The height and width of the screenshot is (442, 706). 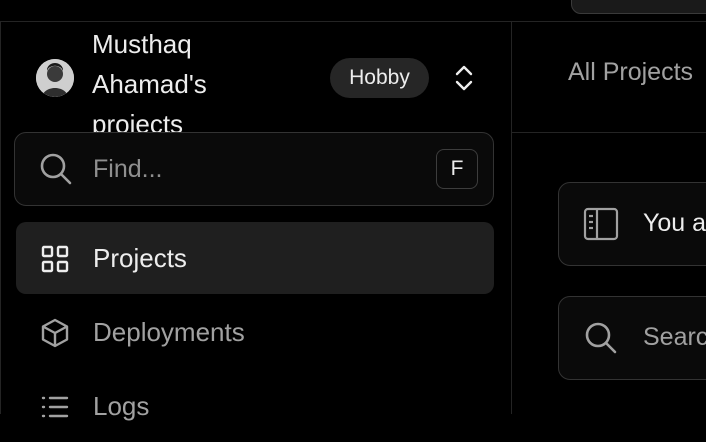 What do you see at coordinates (121, 406) in the screenshot?
I see `nav-item-label: Logs` at bounding box center [121, 406].